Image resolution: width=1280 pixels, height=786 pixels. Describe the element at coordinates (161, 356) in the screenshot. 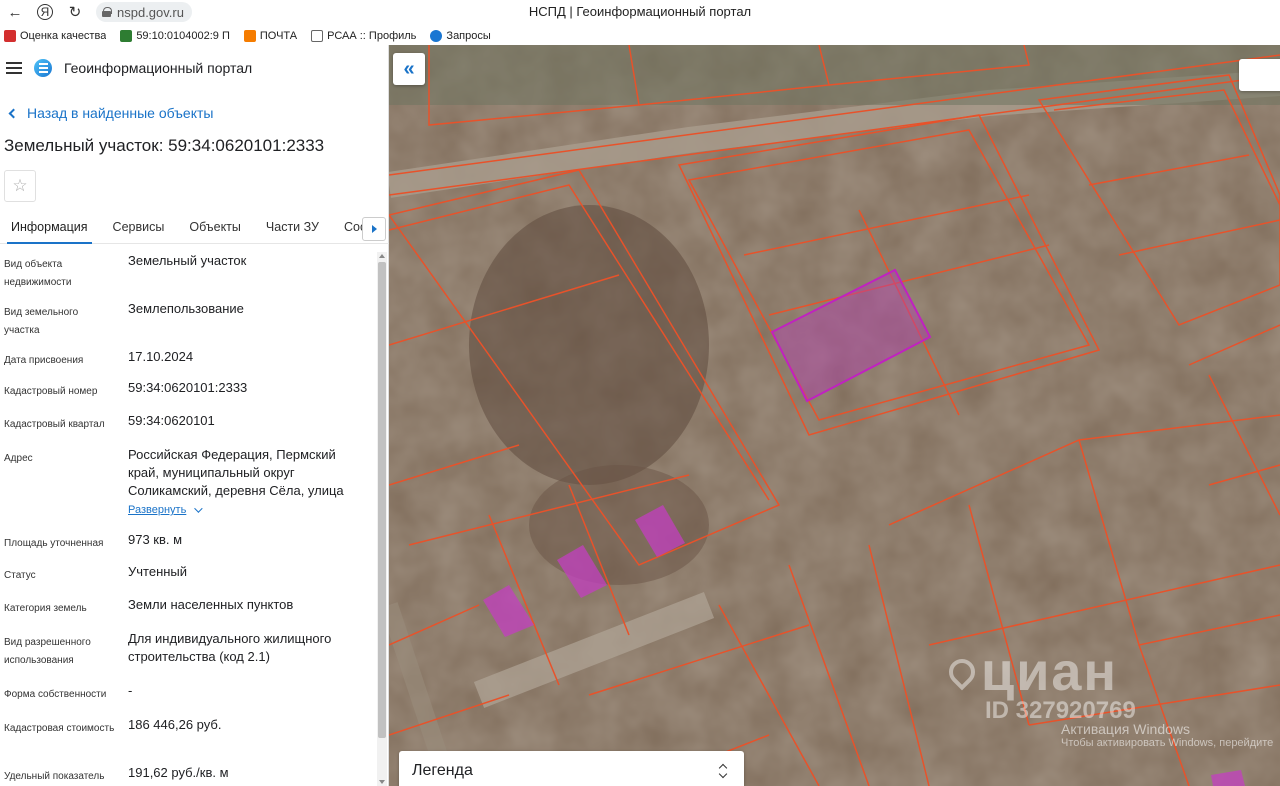

I see `property-value-text: 17.10.2024` at that location.